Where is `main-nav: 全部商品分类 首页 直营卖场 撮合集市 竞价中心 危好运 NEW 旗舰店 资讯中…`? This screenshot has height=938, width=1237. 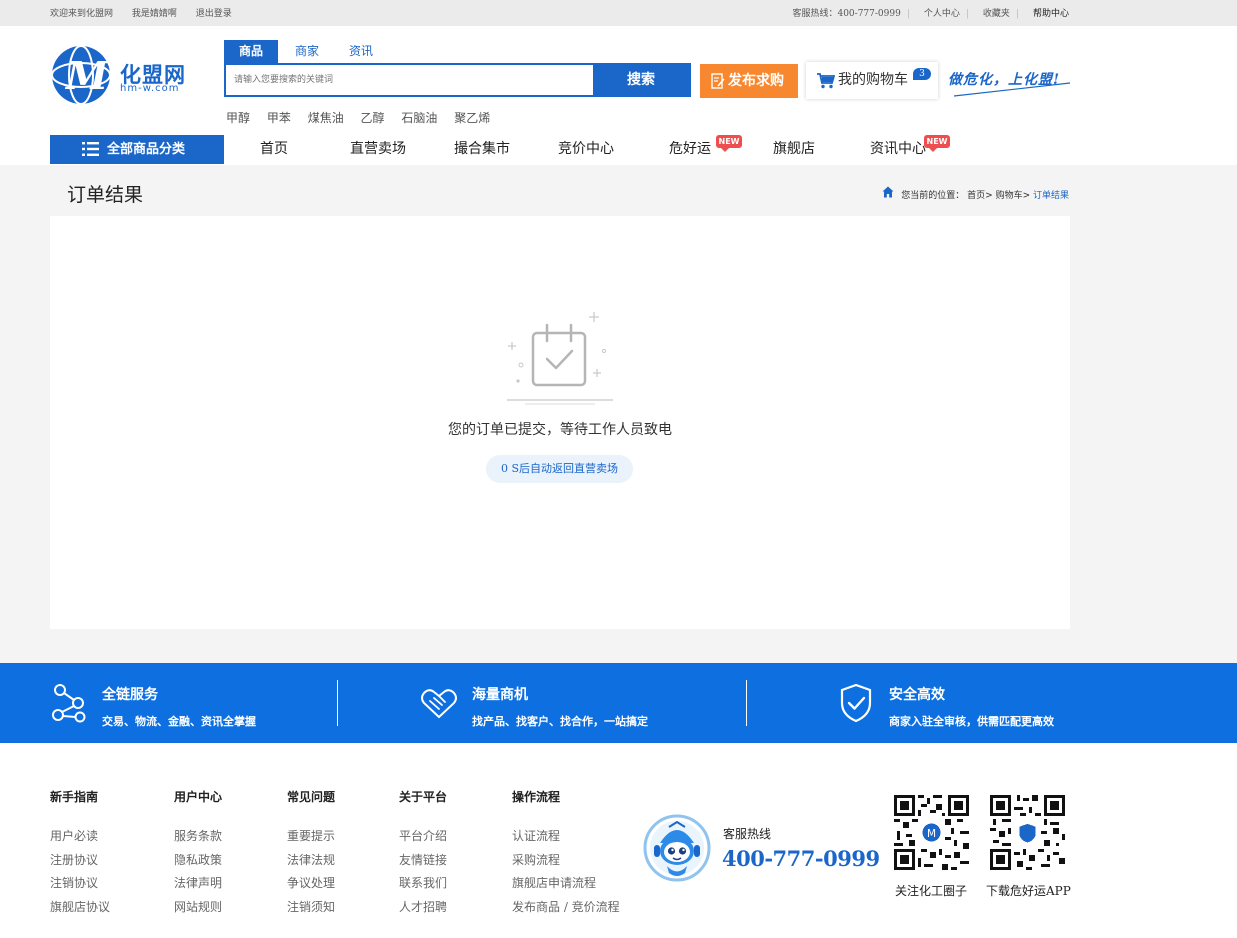
main-nav: 全部商品分类 首页 直营卖场 撮合集市 竞价中心 危好运 NEW 旗舰店 资讯中… is located at coordinates (618, 149).